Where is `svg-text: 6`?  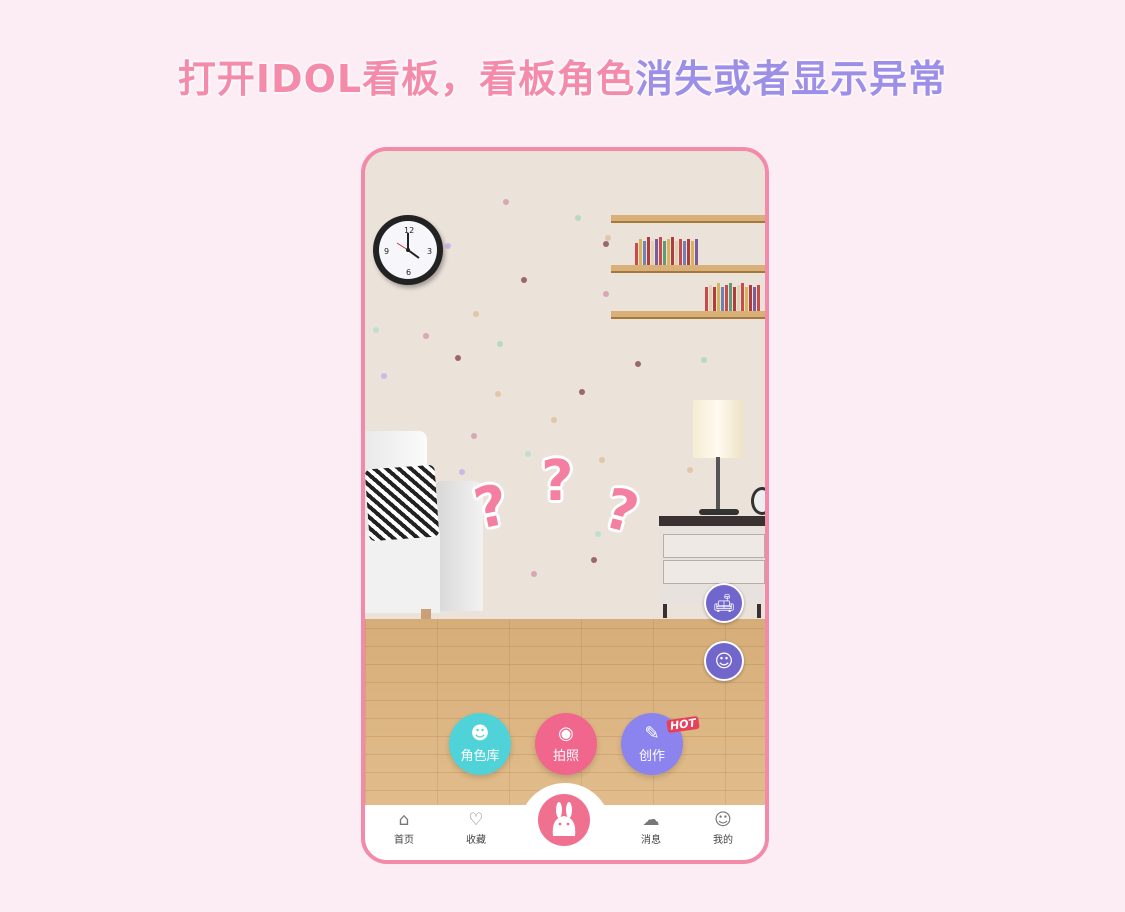
svg-text: 6 is located at coordinates (408, 272).